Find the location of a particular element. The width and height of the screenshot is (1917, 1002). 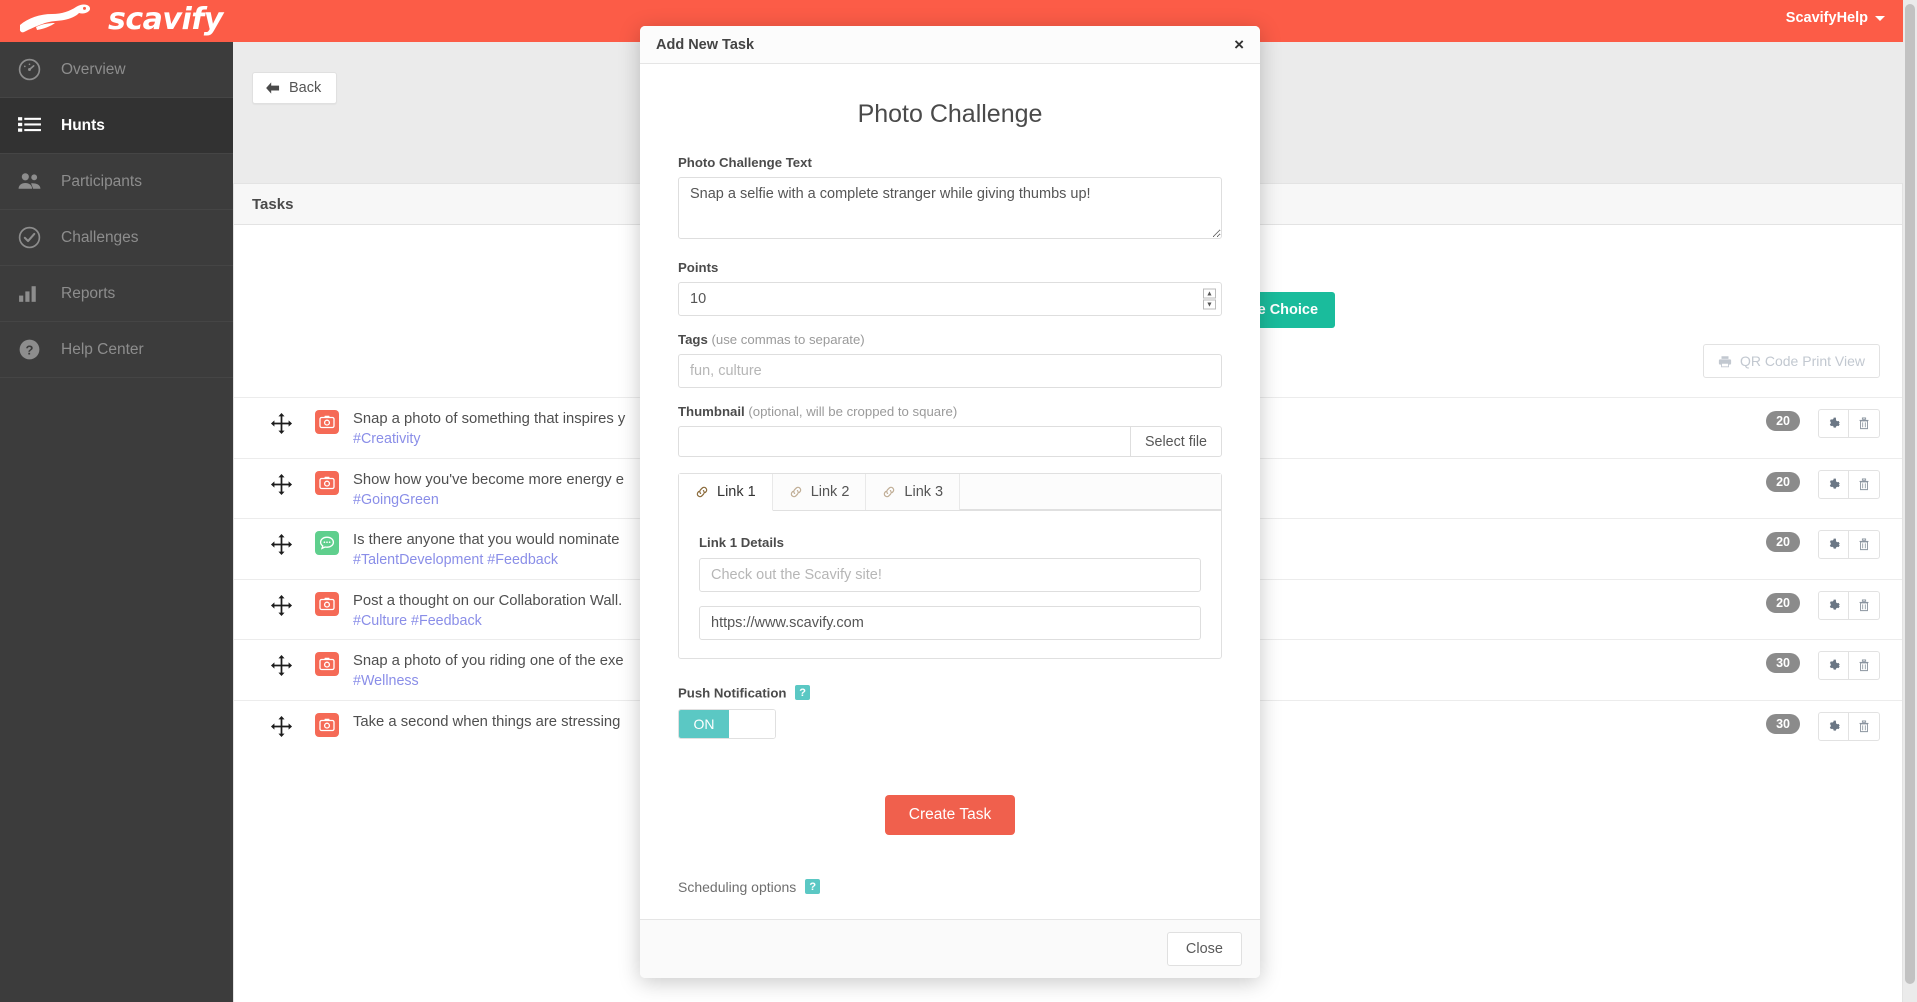

sidebar-item-overview: Overview is located at coordinates (116, 70).